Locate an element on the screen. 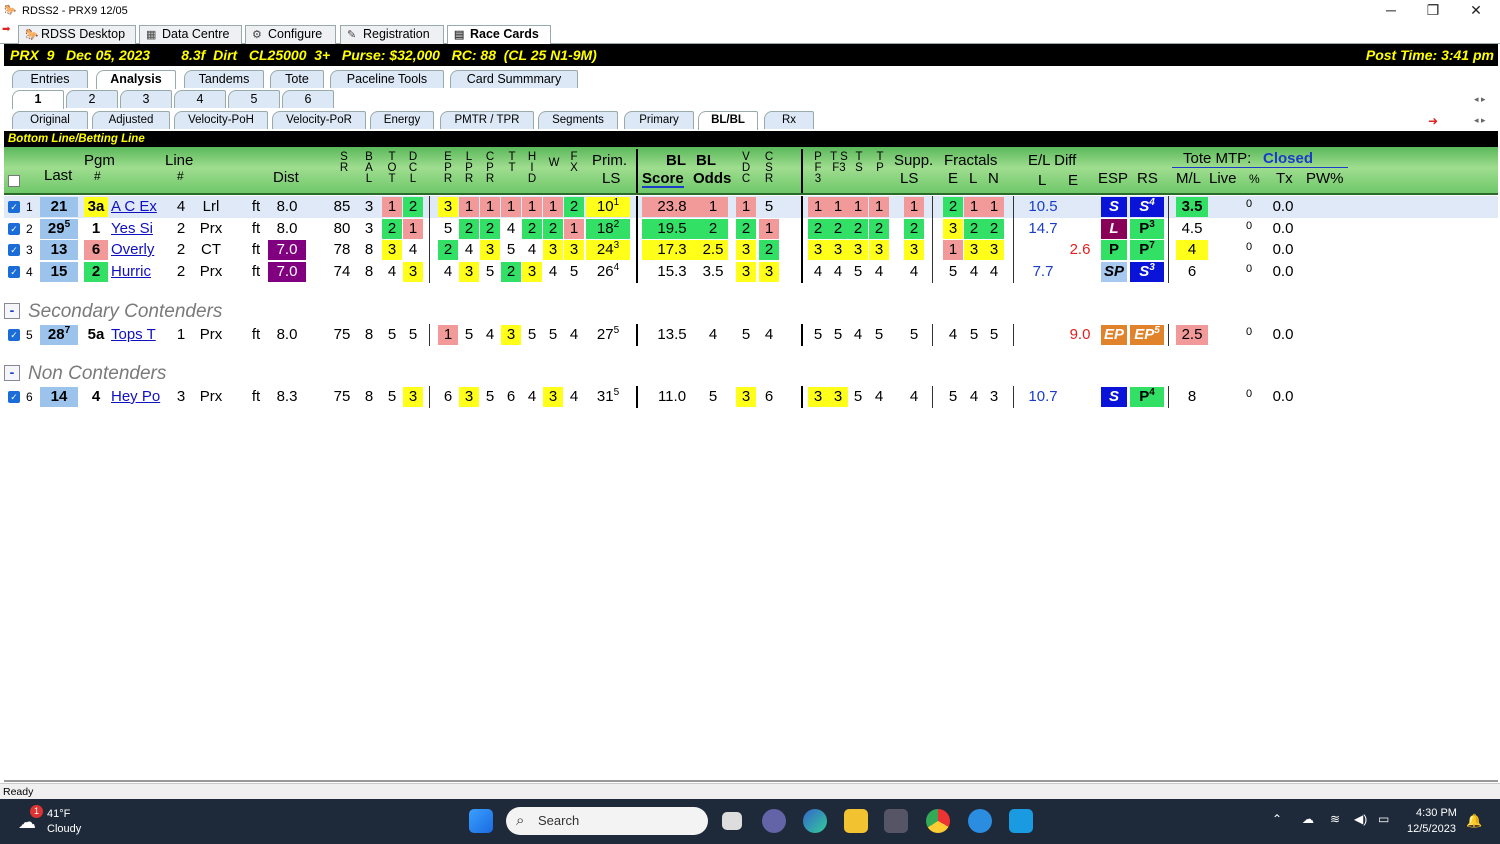 Image resolution: width=1500 pixels, height=844 pixels. notification-bell-icon: 🔔 is located at coordinates (1474, 821).